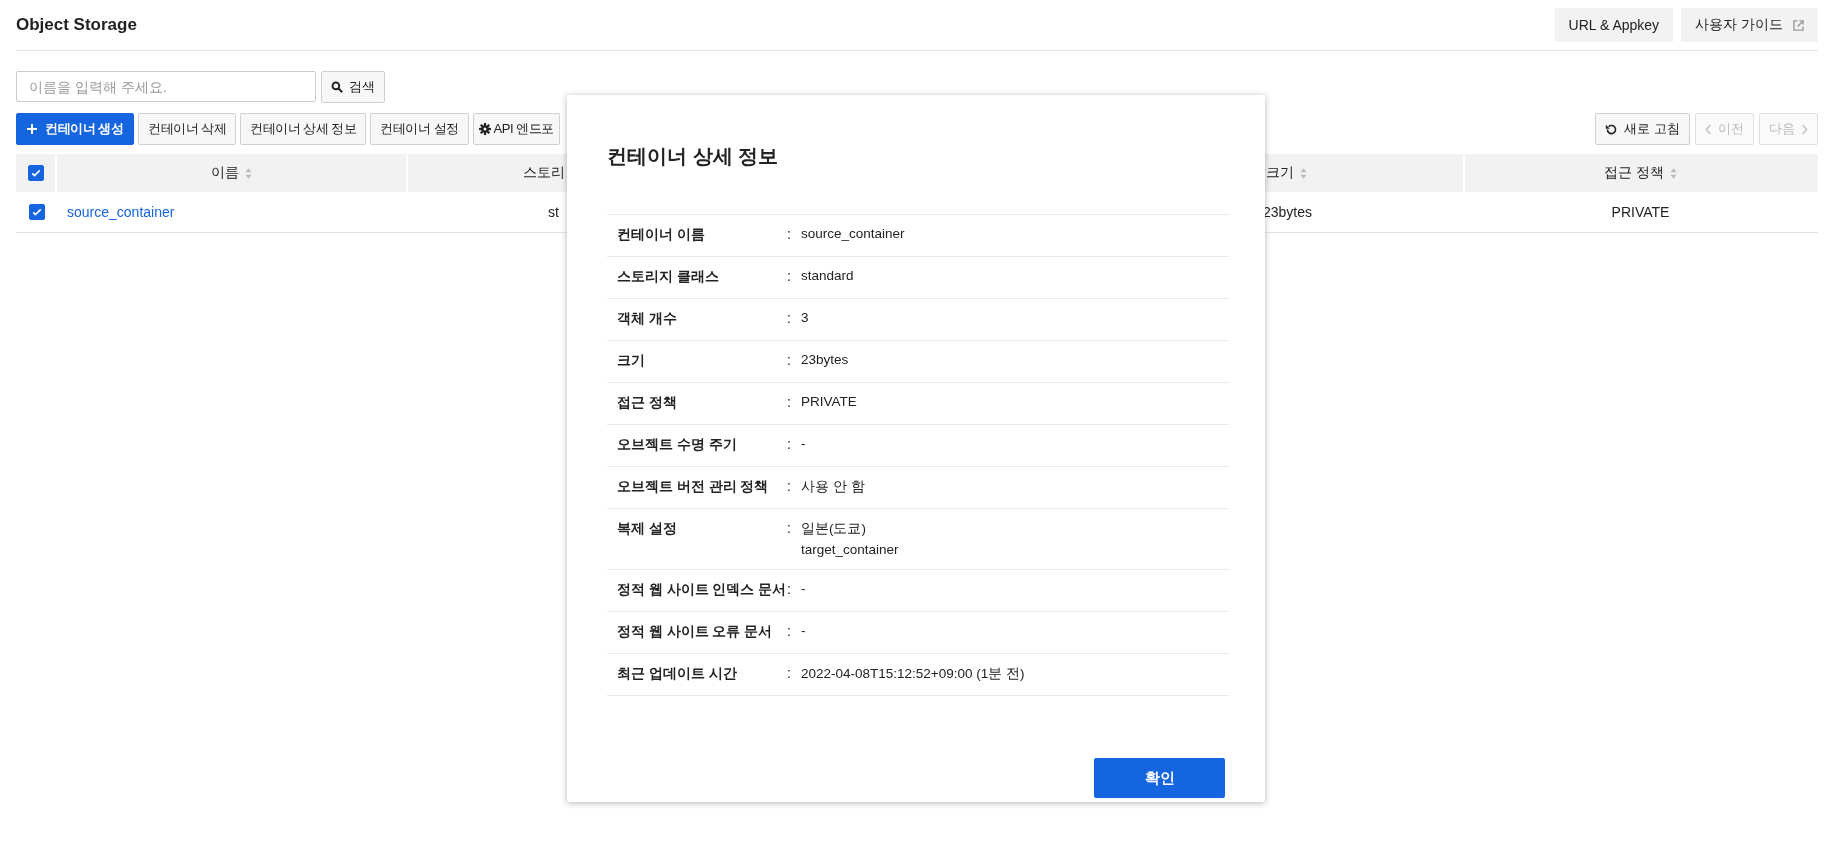  I want to click on detail-value: 사용 안 함, so click(833, 487).